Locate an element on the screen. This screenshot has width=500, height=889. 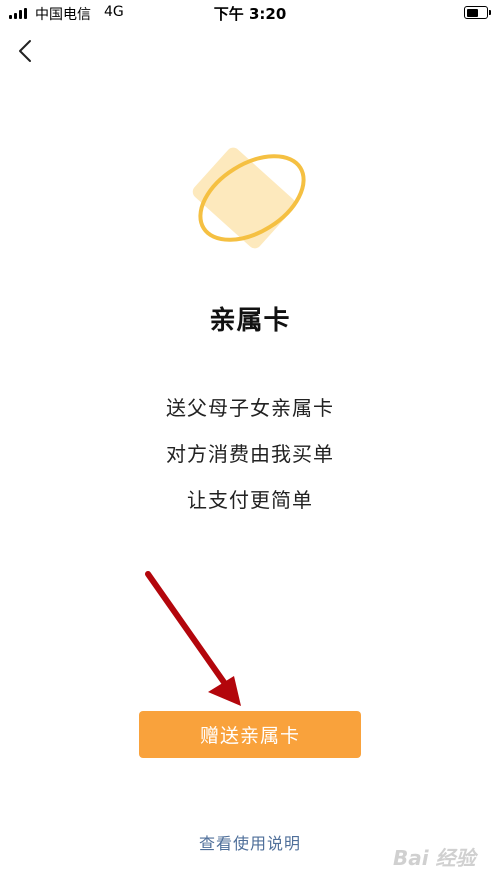
baidu-watermark: Bai 经验 is located at coordinates (434, 858).